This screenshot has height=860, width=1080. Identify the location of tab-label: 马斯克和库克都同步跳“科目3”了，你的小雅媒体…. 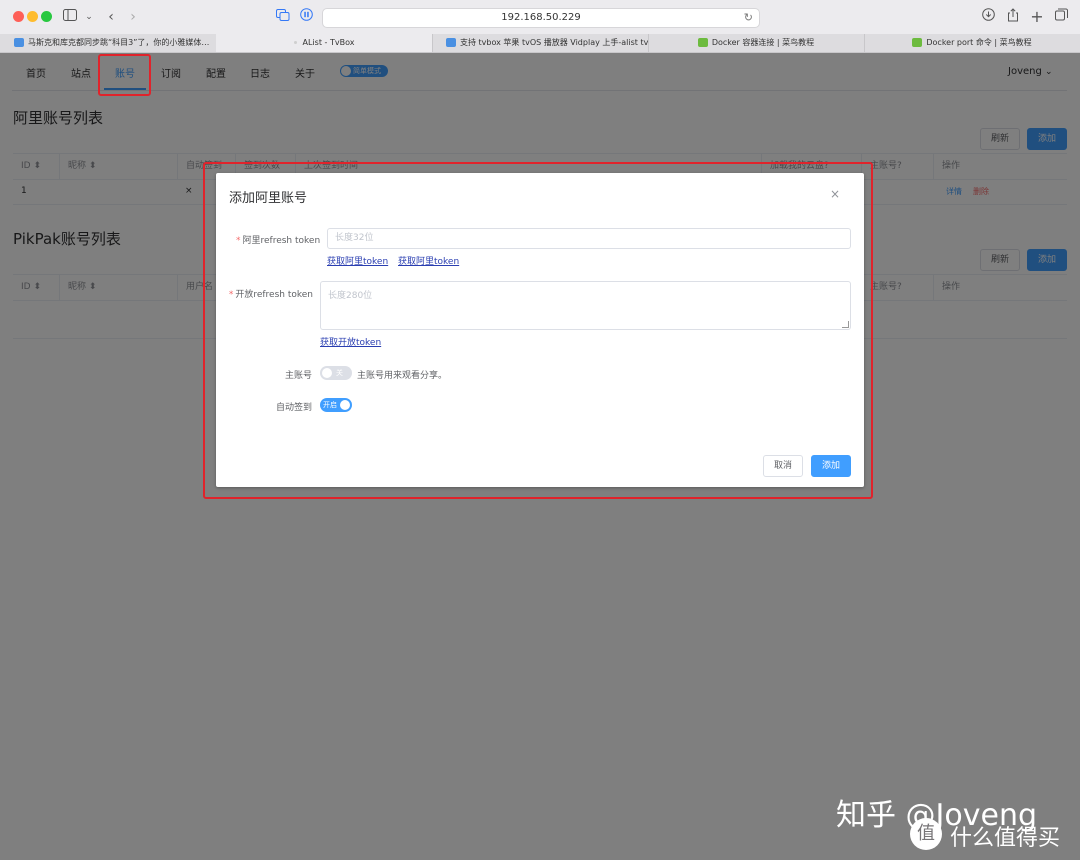
(119, 42).